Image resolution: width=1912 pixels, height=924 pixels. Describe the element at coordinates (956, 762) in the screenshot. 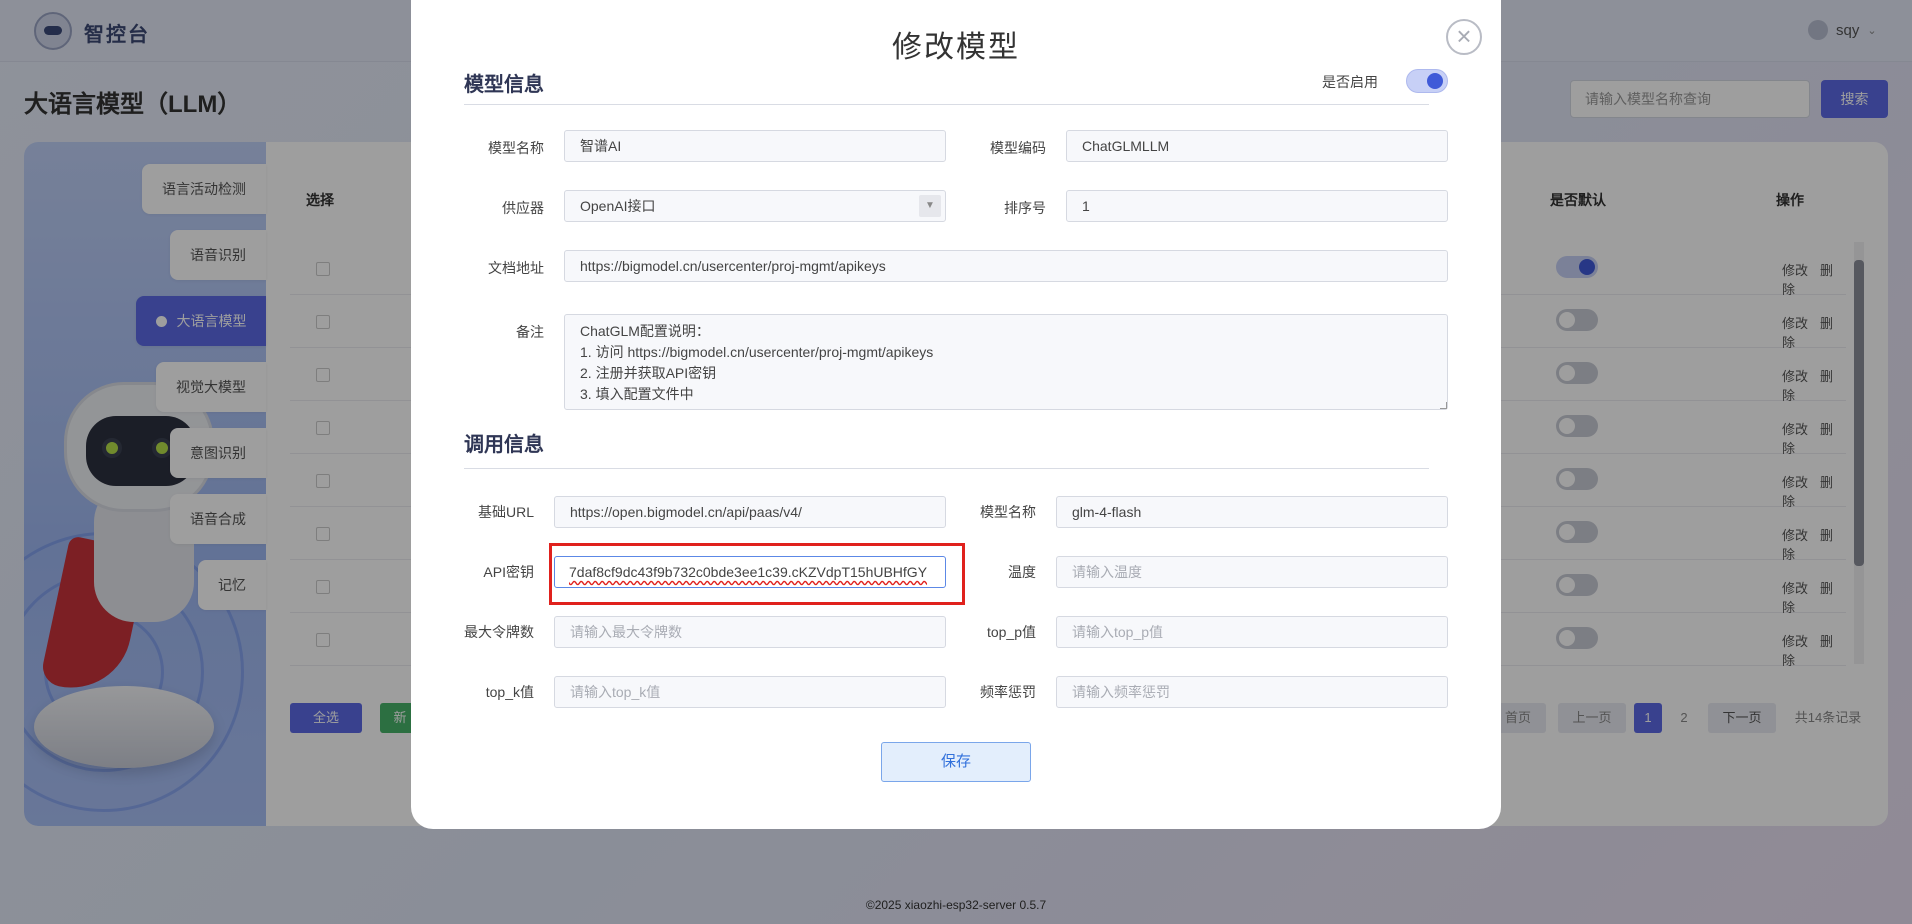

I see `save-button: 保存` at that location.